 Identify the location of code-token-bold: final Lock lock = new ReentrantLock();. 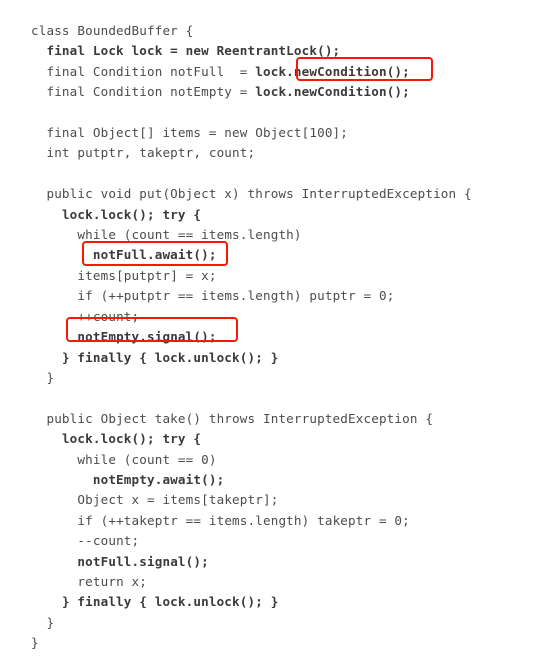
(193, 51).